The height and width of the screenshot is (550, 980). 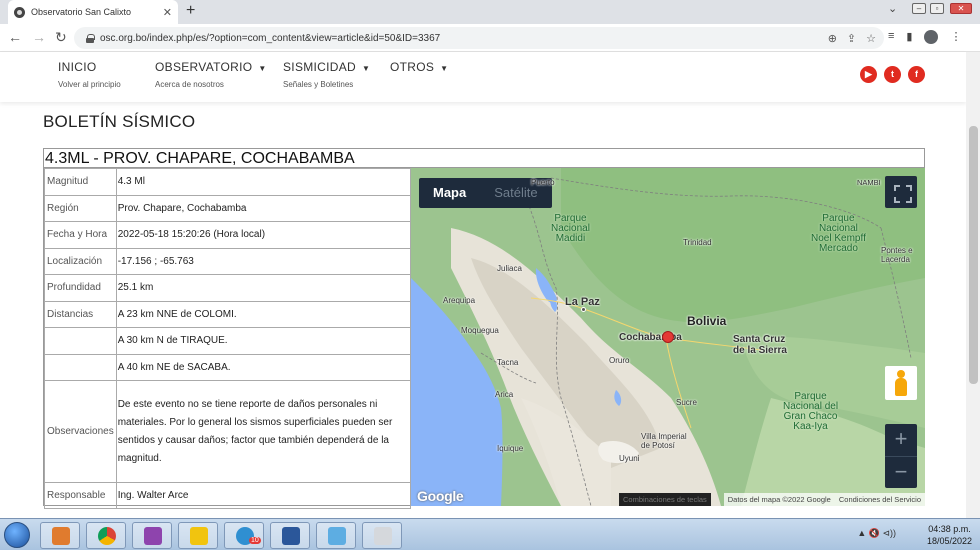 I want to click on nav-item-sismicidad: SISMICIDAD ▼ Señales y Boletines, so click(x=326, y=74).